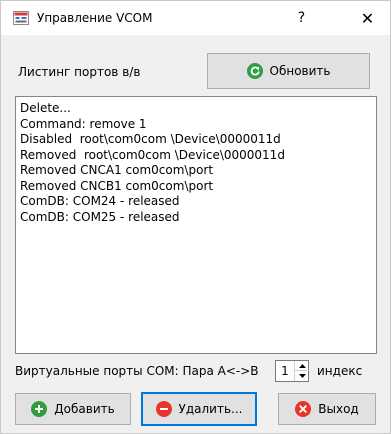  I want to click on index-stepper: 1, so click(292, 371).